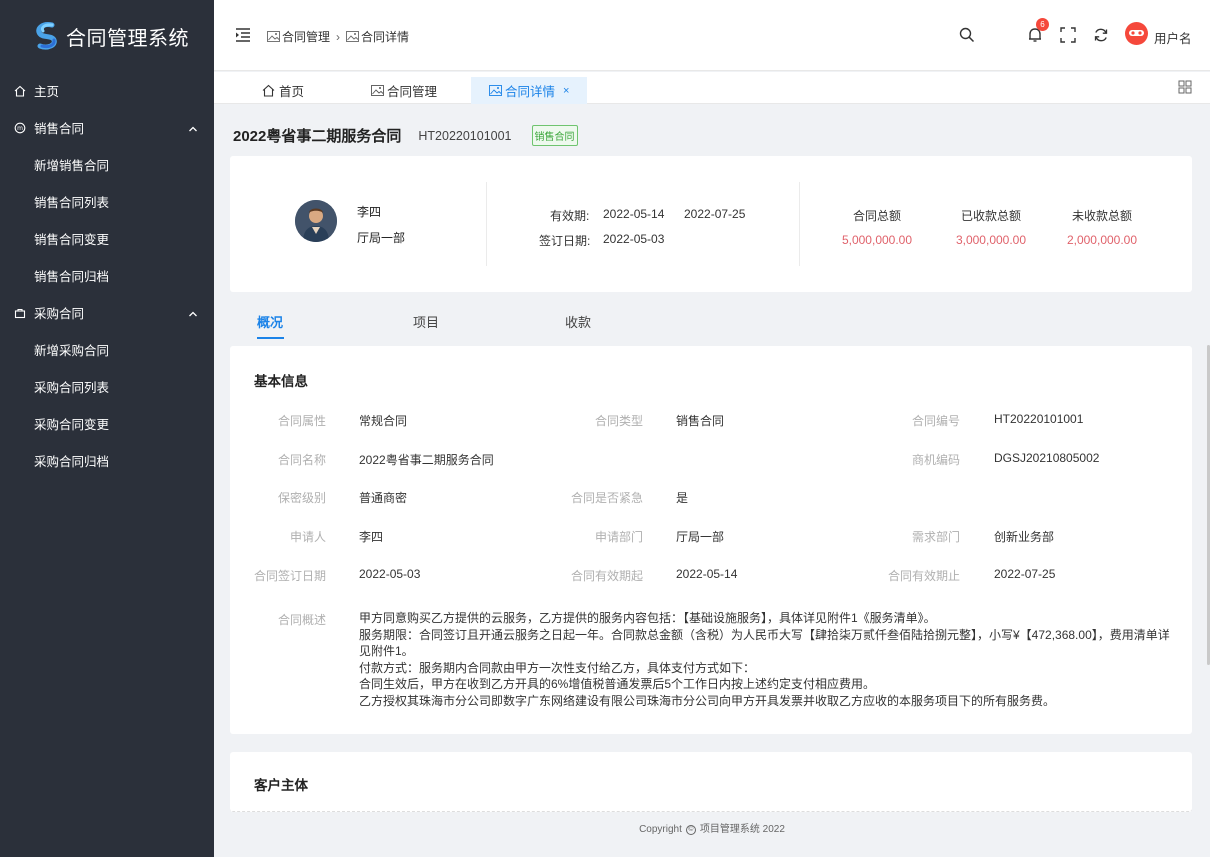 Image resolution: width=1210 pixels, height=857 pixels. I want to click on sign-date: 2022-05-03, so click(634, 239).